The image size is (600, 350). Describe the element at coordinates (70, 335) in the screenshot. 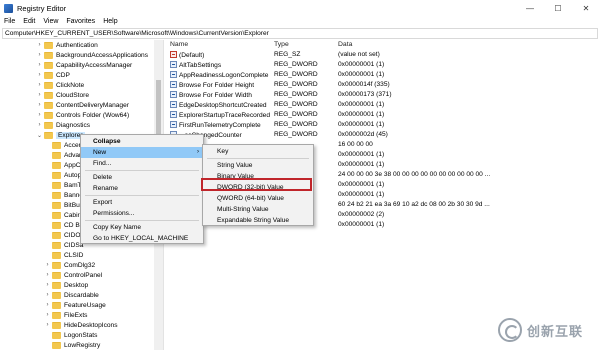

I see `tree-item: LogonStats` at that location.